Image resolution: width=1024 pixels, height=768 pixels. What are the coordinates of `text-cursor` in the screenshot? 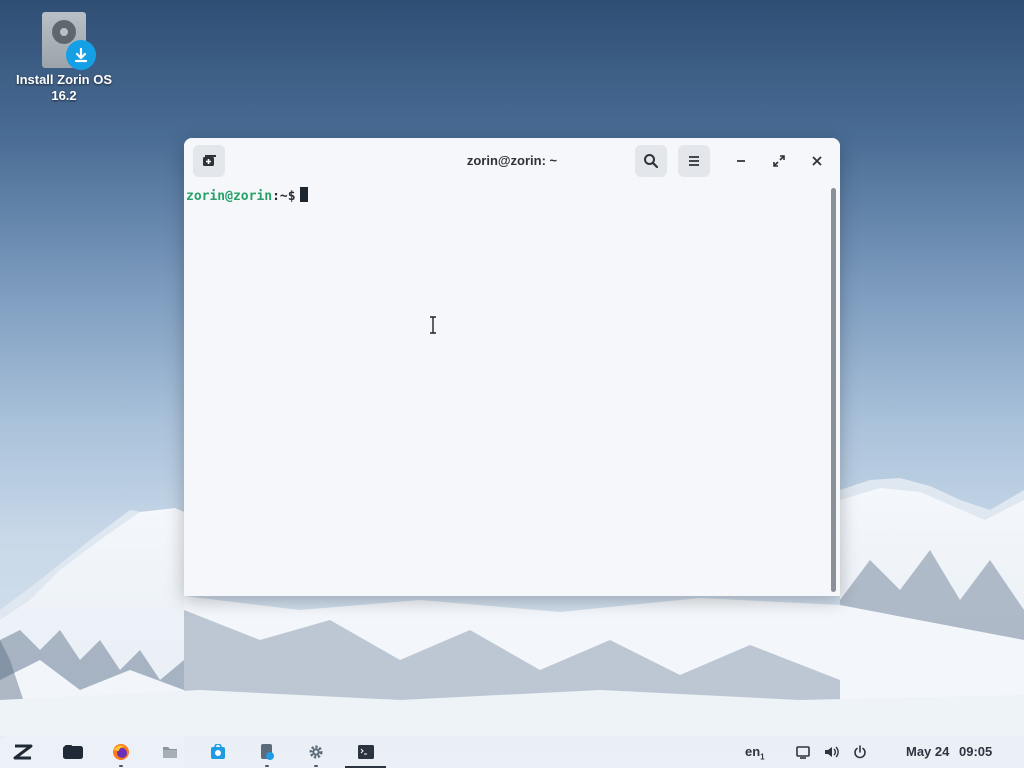 It's located at (303, 194).